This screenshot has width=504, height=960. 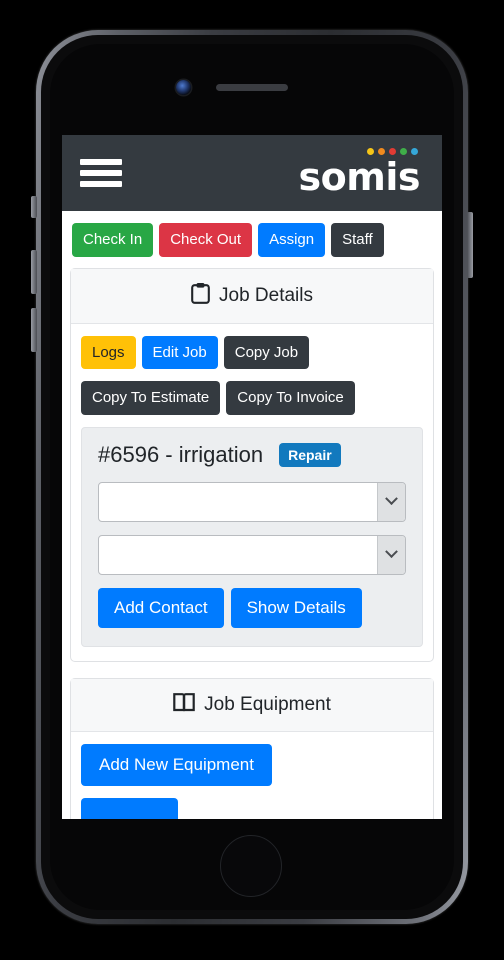 I want to click on job-title: #6596 - irrigation, so click(x=181, y=454).